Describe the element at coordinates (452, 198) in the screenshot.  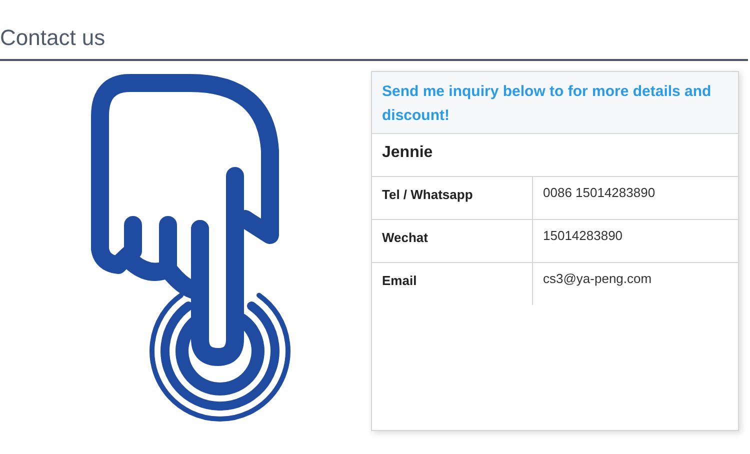
I see `table-cell: Tel / Whatsapp` at that location.